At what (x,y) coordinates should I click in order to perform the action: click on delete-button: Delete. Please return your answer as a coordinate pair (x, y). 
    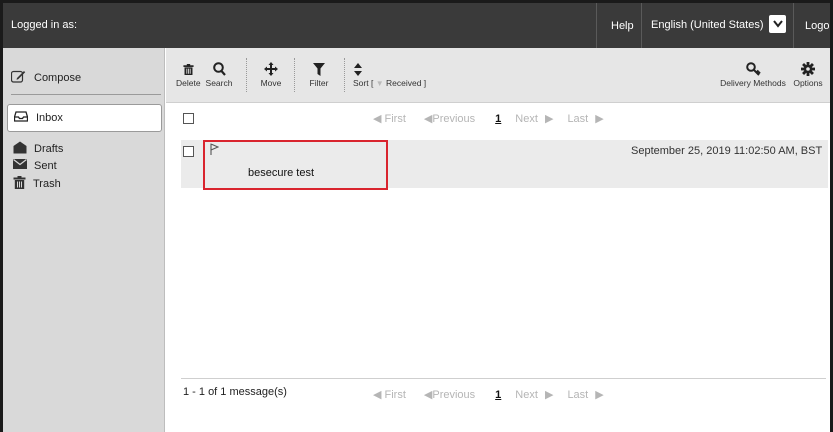
    Looking at the image, I should click on (188, 73).